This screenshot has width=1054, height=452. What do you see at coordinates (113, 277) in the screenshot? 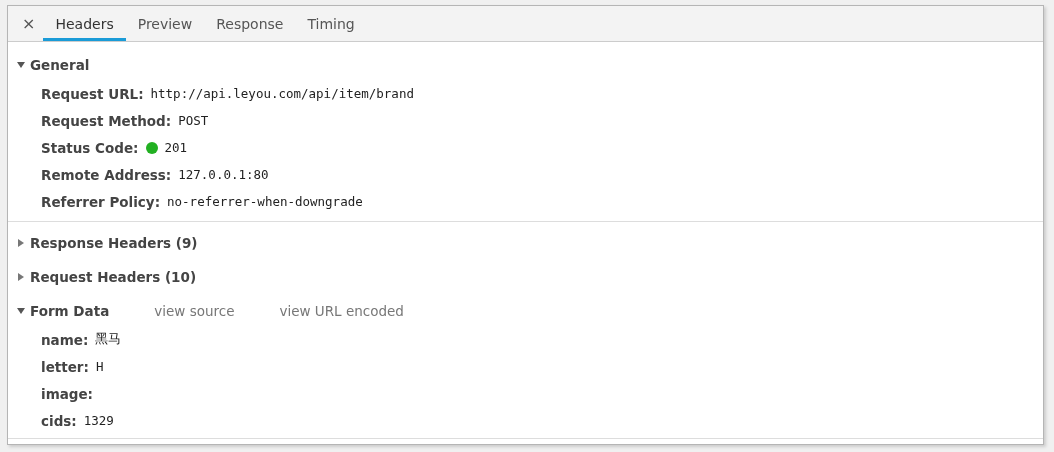
I see `section-title: Request Headers (10)` at bounding box center [113, 277].